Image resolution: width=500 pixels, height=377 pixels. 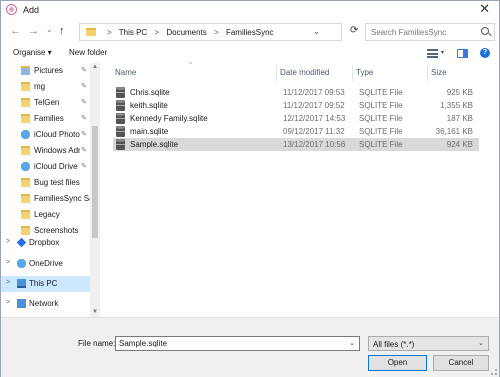 I want to click on breadcrumb-familiessync: FamiliesSync, so click(x=250, y=32).